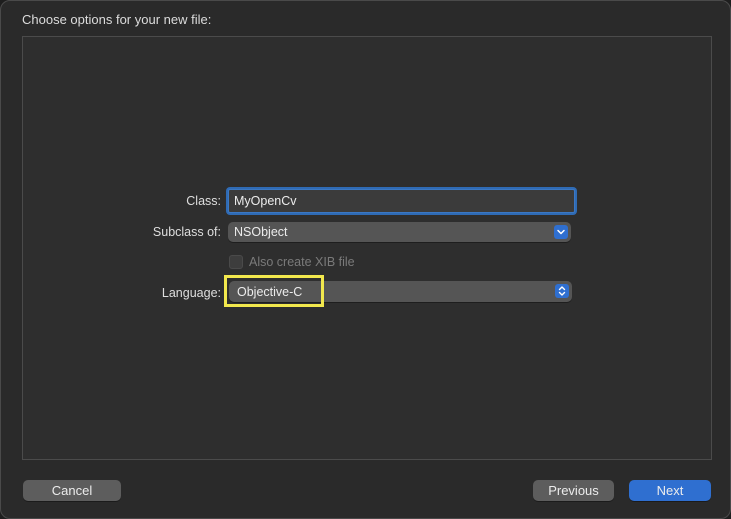 This screenshot has height=519, width=731. What do you see at coordinates (561, 232) in the screenshot?
I see `chevron-down-icon` at bounding box center [561, 232].